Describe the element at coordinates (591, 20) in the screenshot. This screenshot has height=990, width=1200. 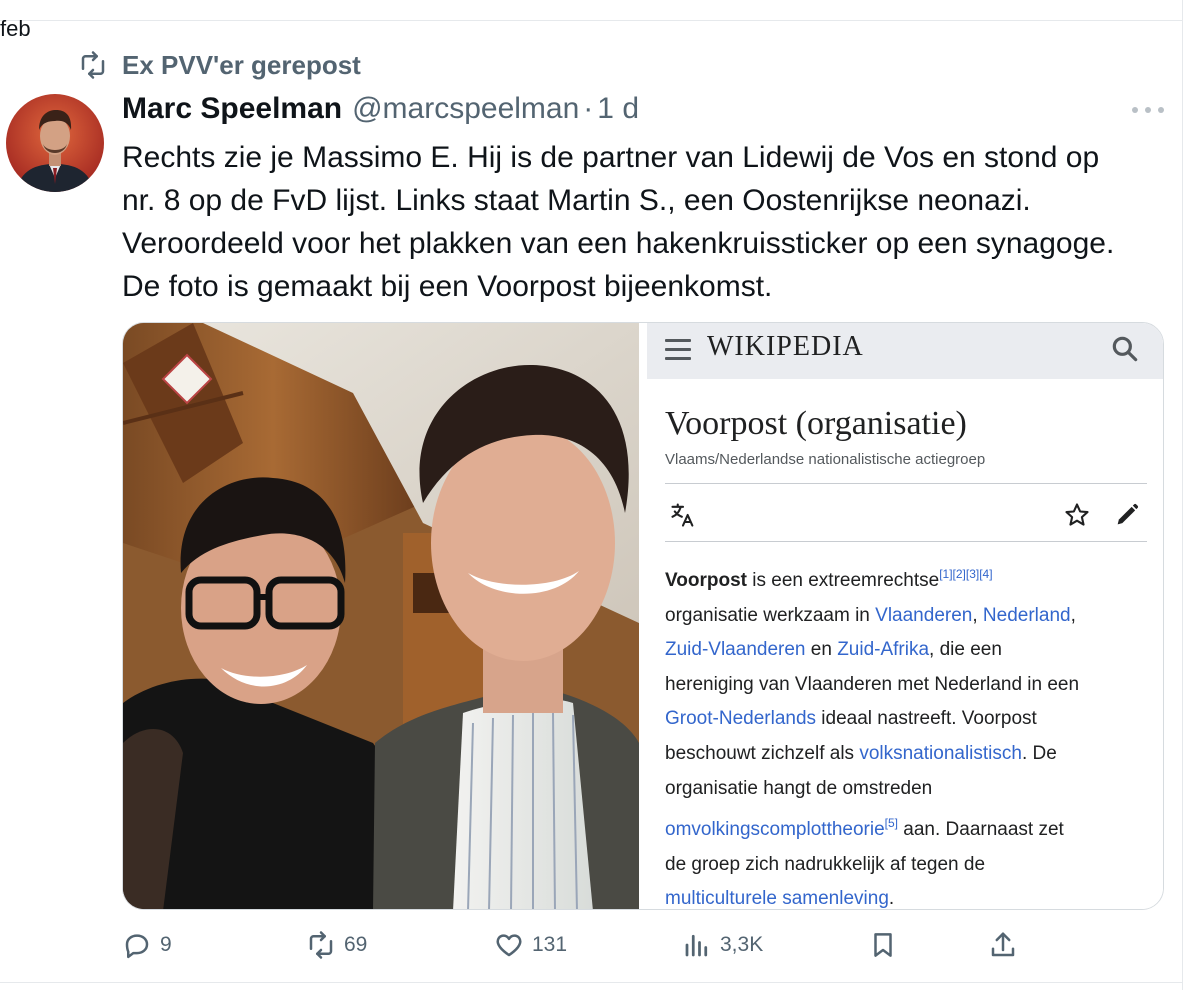
I see `top-divider` at that location.